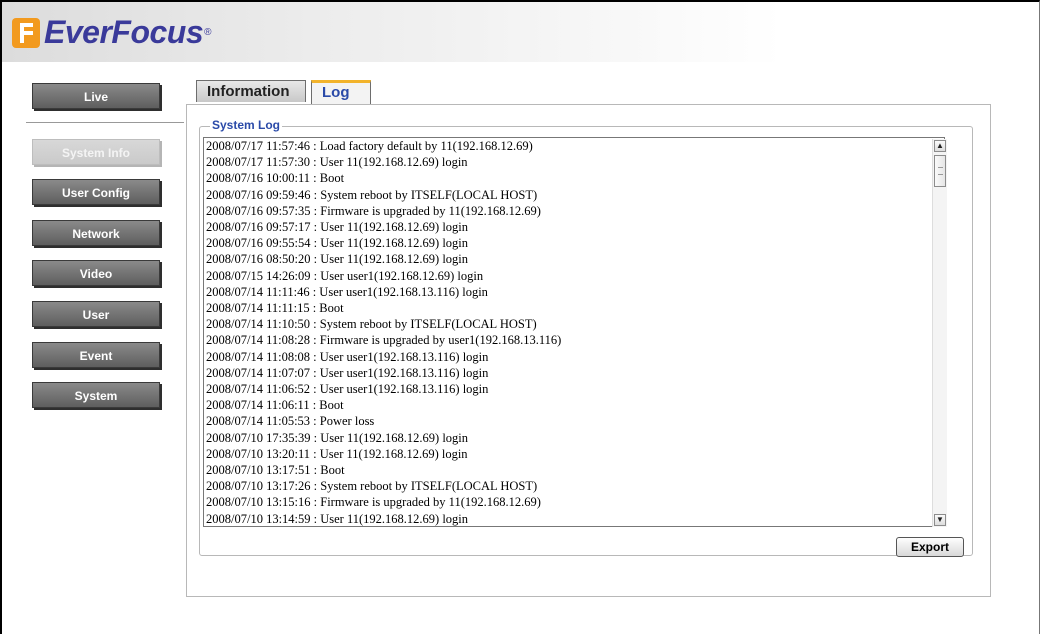  I want to click on tab-log: Log, so click(341, 92).